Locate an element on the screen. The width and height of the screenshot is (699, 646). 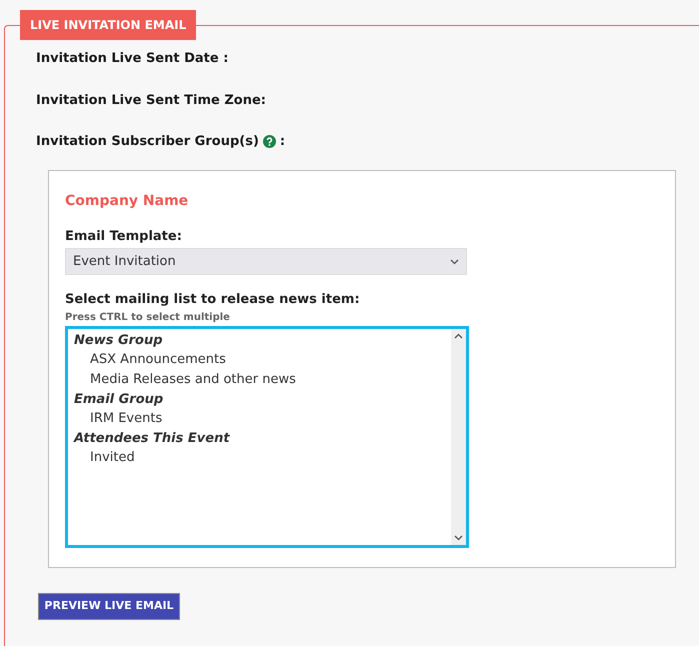
template-label: Email Template: is located at coordinates (124, 237).